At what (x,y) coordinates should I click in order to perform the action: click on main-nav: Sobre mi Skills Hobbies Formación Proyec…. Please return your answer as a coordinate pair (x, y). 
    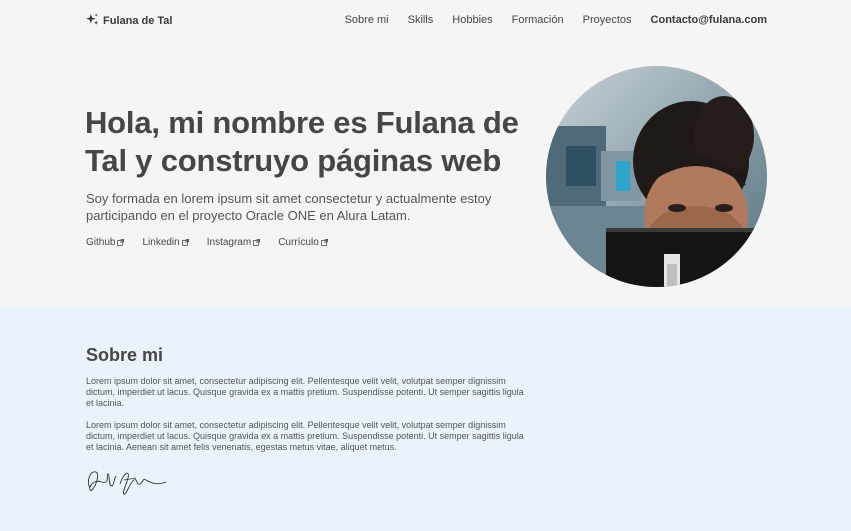
    Looking at the image, I should click on (556, 20).